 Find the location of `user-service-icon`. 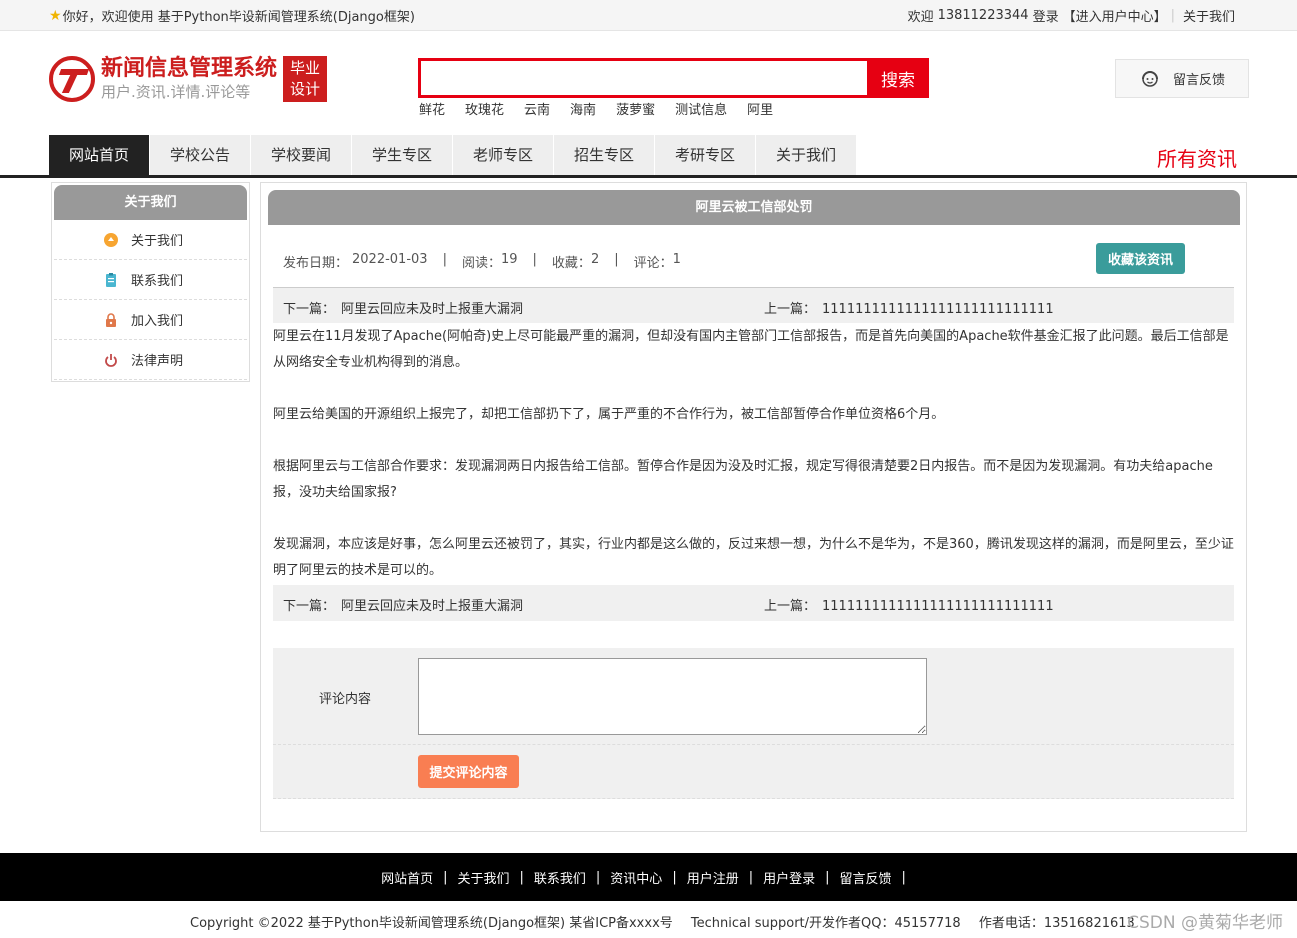

user-service-icon is located at coordinates (1149, 78).